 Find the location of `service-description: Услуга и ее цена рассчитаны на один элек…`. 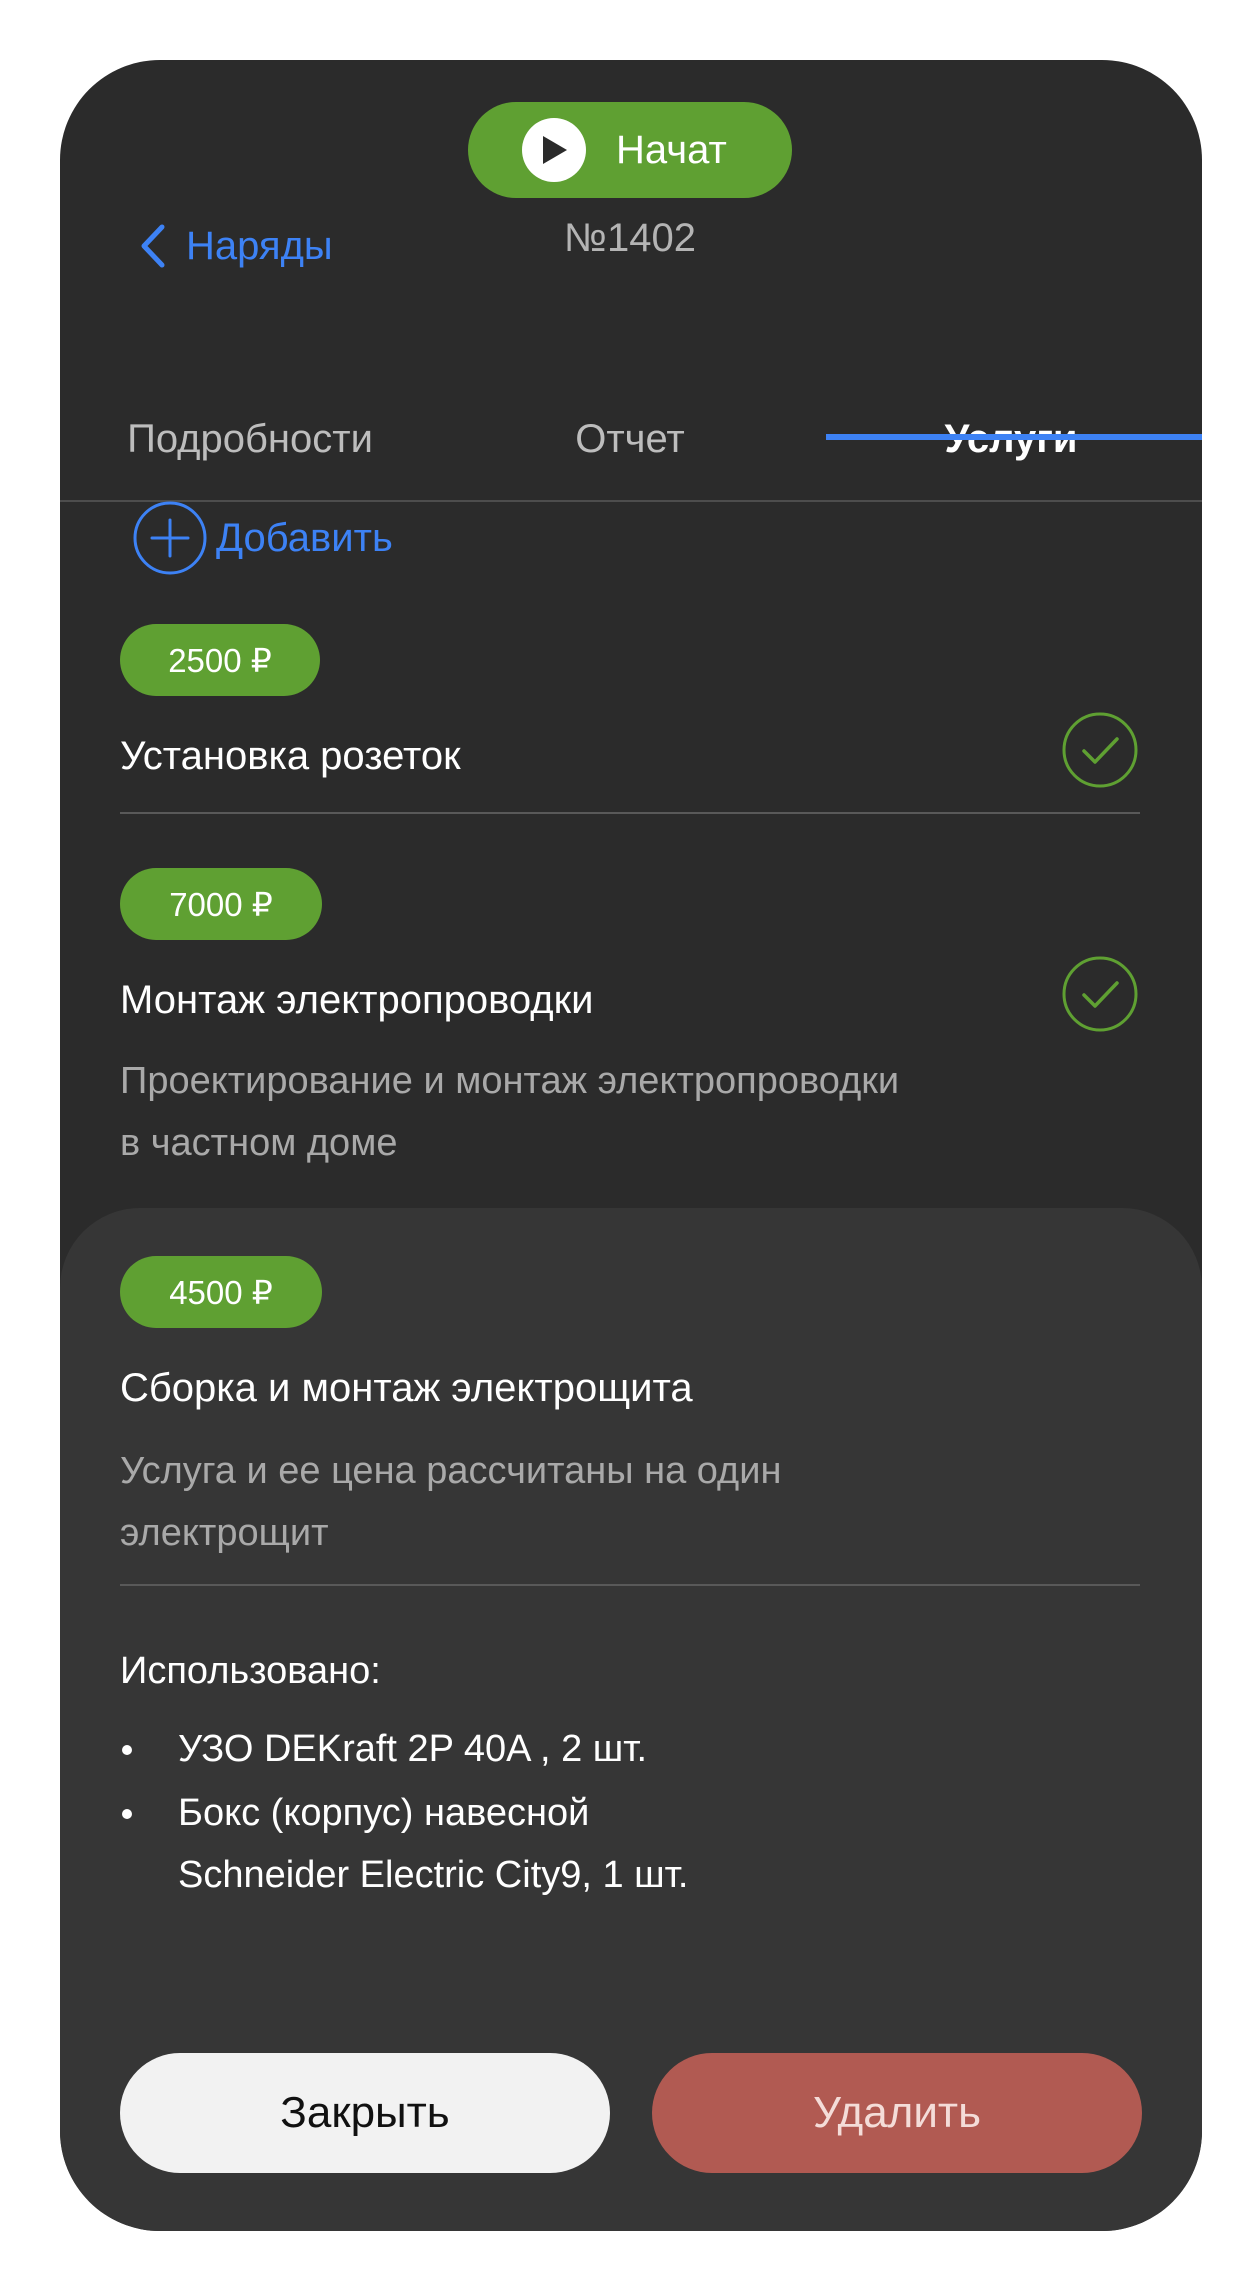

service-description: Услуга и ее цена рассчитаны на один элек… is located at coordinates (451, 1502).